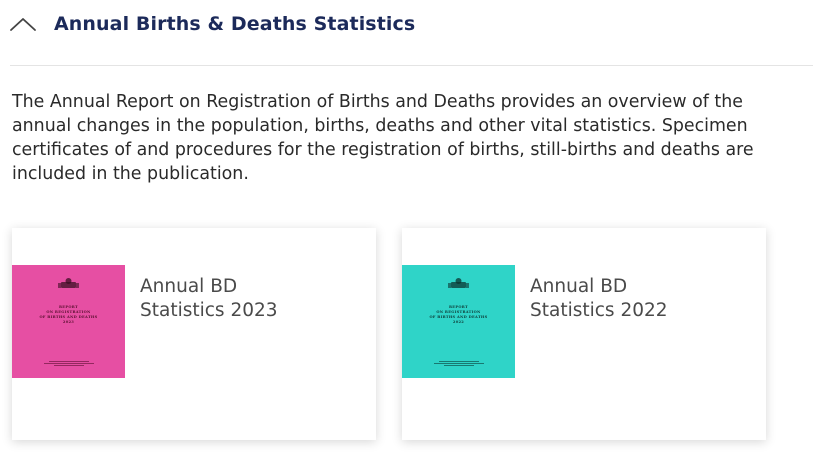 Image resolution: width=813 pixels, height=453 pixels. I want to click on publication-title-line: Statistics 2022, so click(599, 310).